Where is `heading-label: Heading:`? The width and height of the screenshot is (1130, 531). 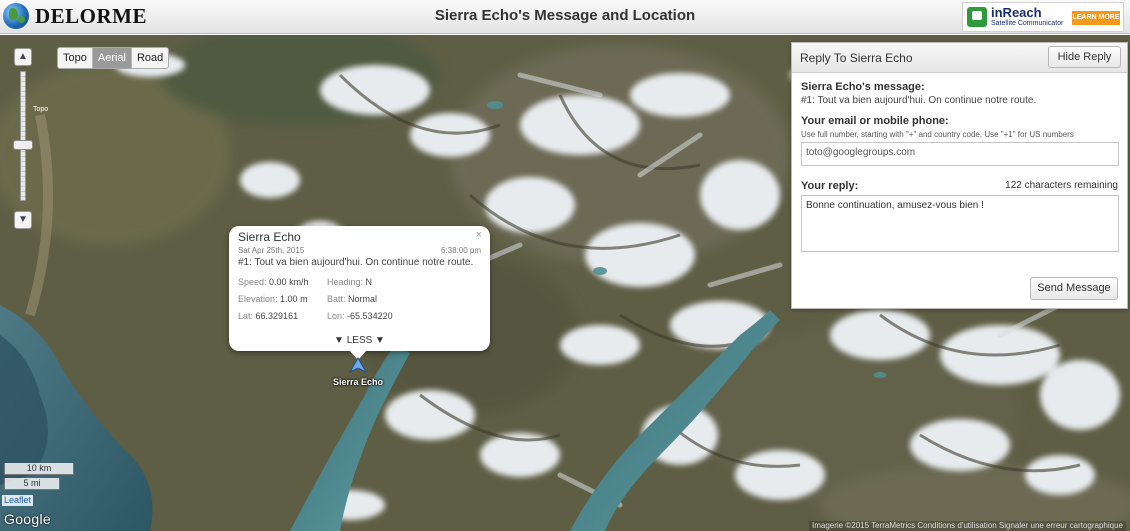
heading-label: Heading: is located at coordinates (345, 282).